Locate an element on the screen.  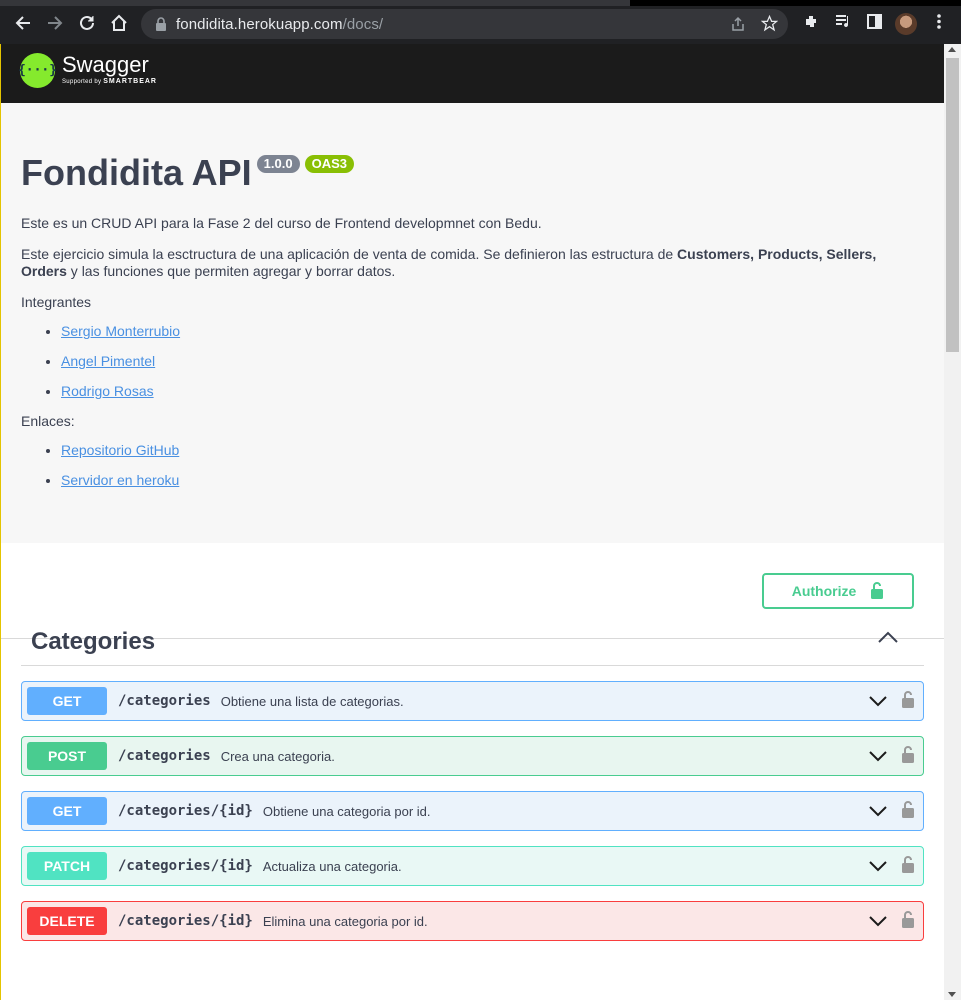
operation-summary: Obtiene una categoria por id. is located at coordinates (346, 811).